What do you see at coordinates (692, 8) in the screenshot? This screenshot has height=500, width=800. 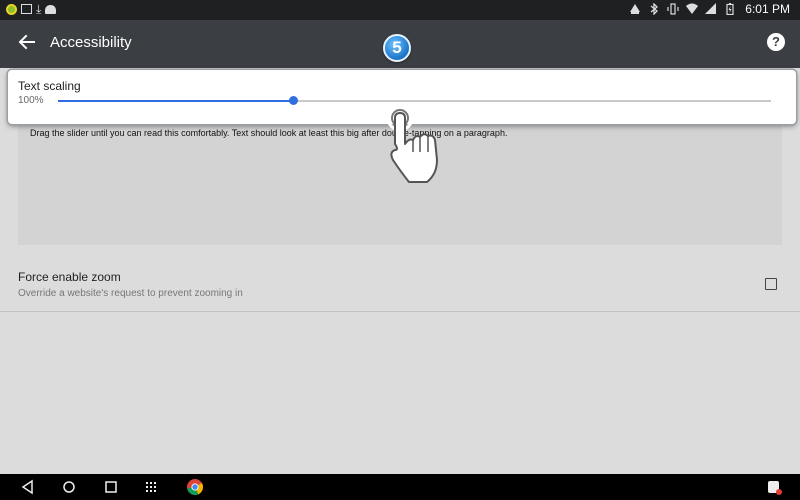 I see `wifi-icon` at bounding box center [692, 8].